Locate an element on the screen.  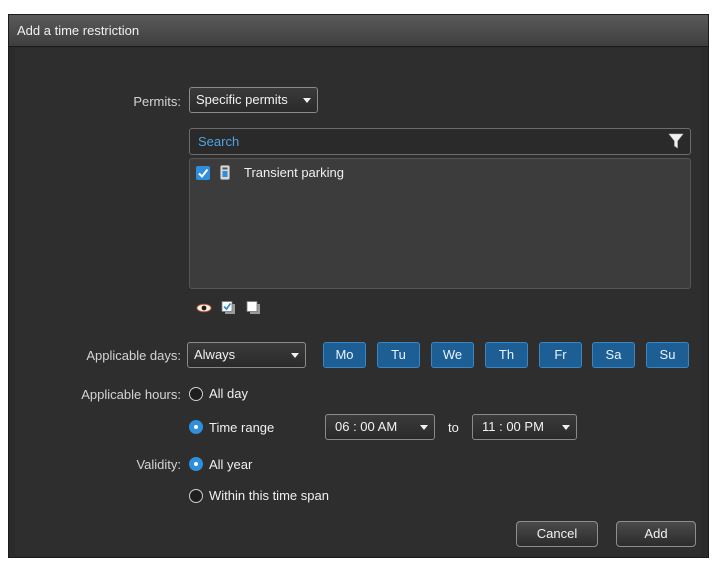
applicable-days-label: Applicable days: is located at coordinates (133, 355).